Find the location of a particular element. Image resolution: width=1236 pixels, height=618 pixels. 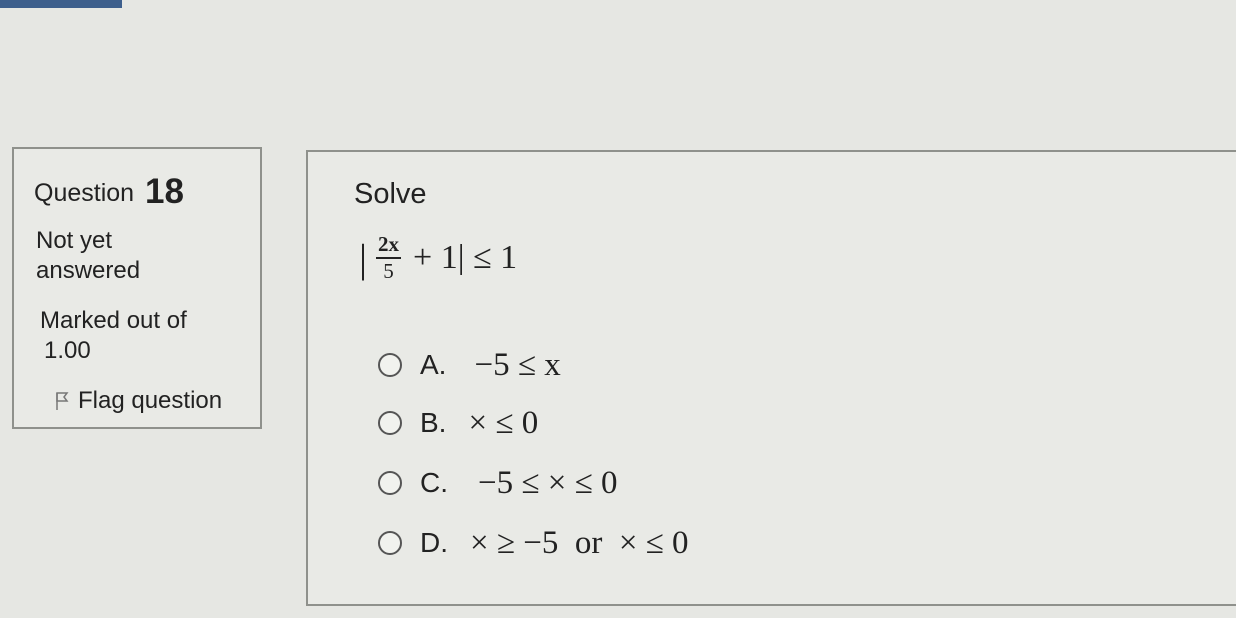

question-equation: | 2x 5 + 1| ≤ 1 is located at coordinates (436, 258).